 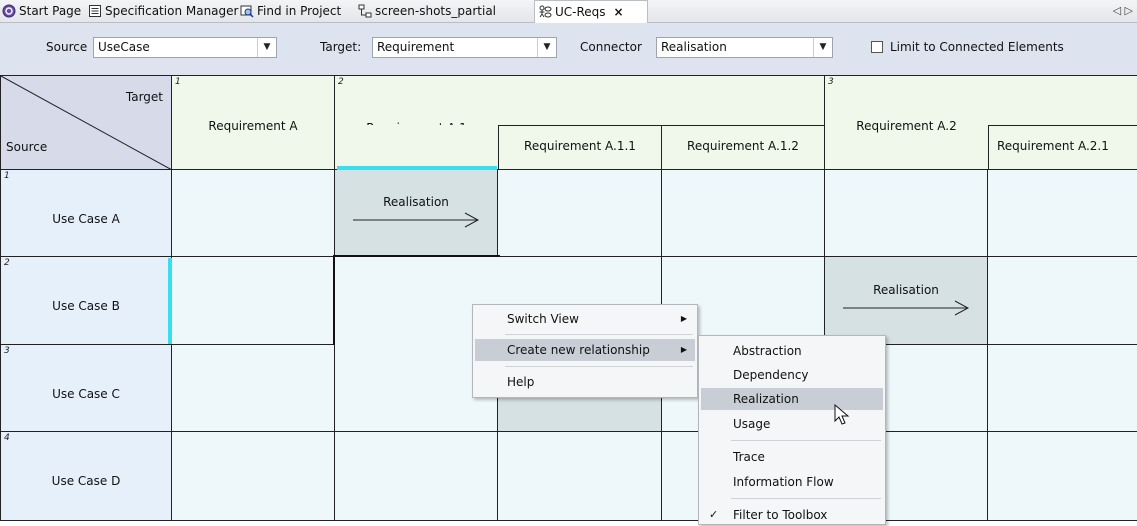 What do you see at coordinates (792, 424) in the screenshot?
I see `menu-item-usage: Usage` at bounding box center [792, 424].